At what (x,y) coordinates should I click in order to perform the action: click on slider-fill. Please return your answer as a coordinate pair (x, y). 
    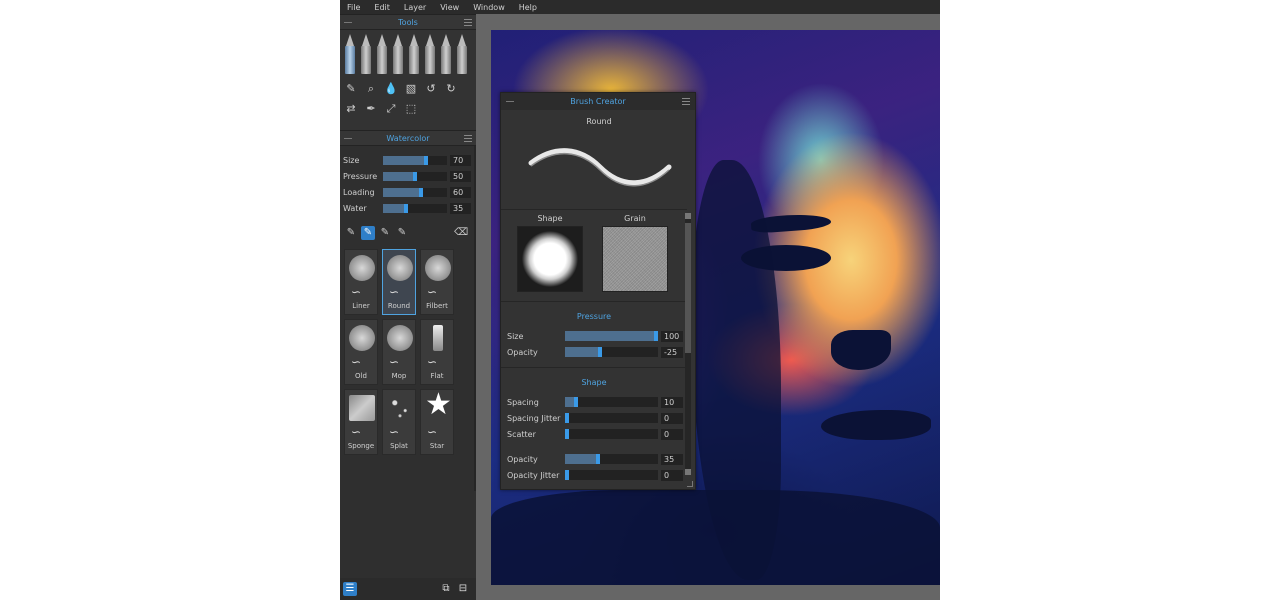
    Looking at the image, I should click on (400, 176).